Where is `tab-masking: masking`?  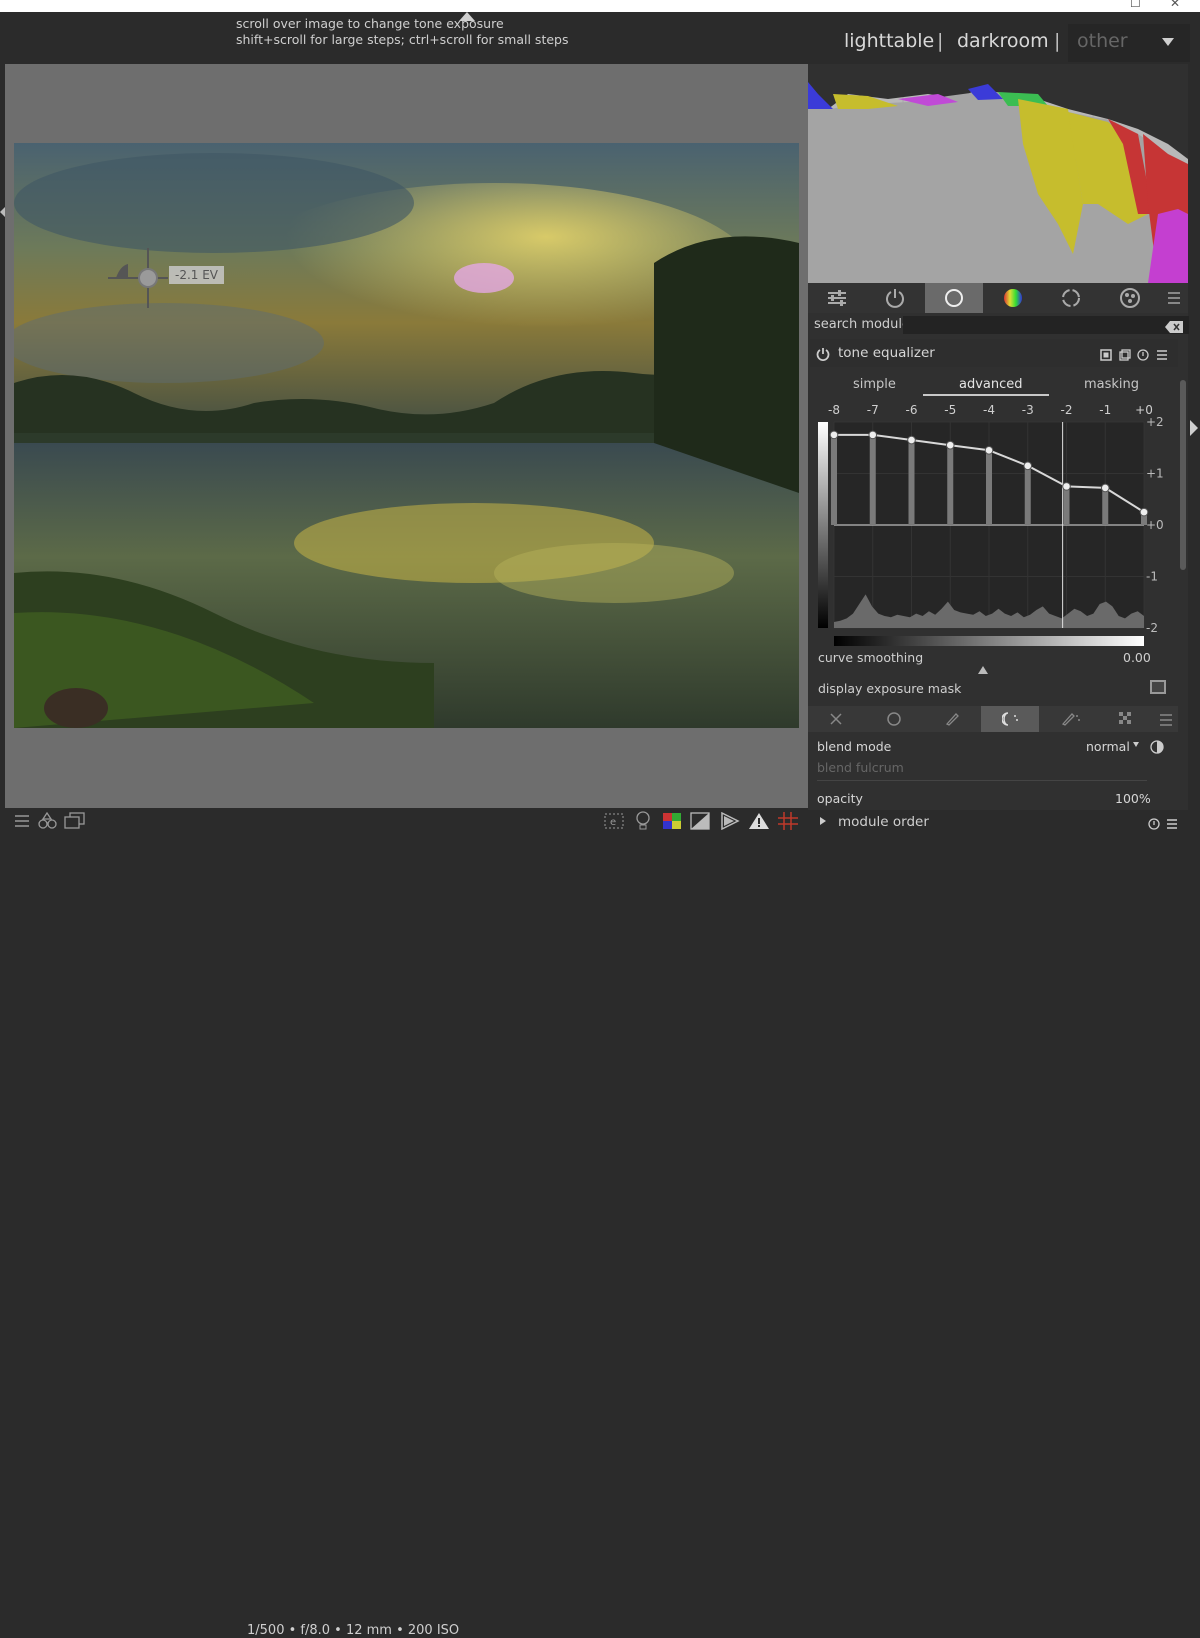 tab-masking: masking is located at coordinates (1111, 384).